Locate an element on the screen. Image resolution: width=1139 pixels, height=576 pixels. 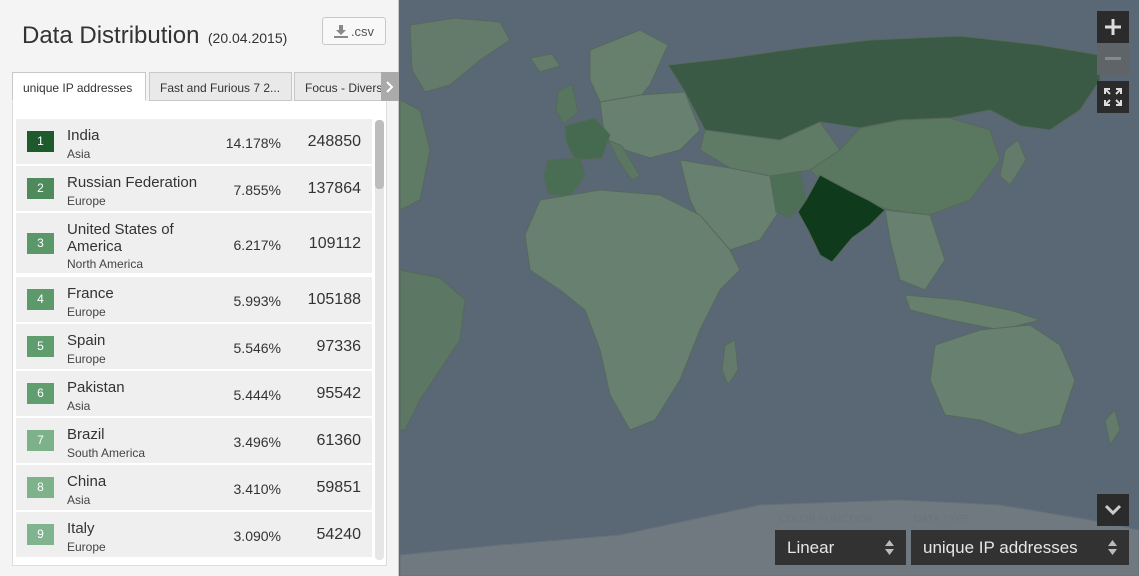
country-region: North America is located at coordinates (105, 264).